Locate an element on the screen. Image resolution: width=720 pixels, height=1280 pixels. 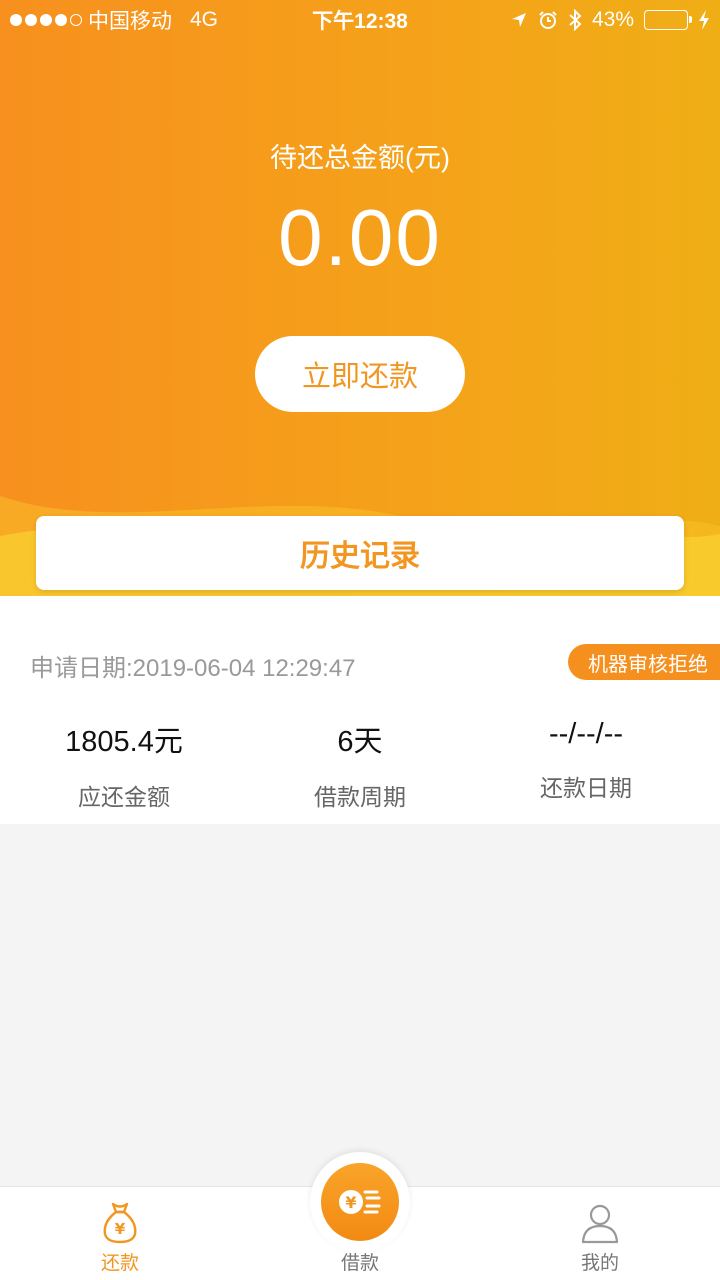
bluetooth-icon is located at coordinates (575, 20).